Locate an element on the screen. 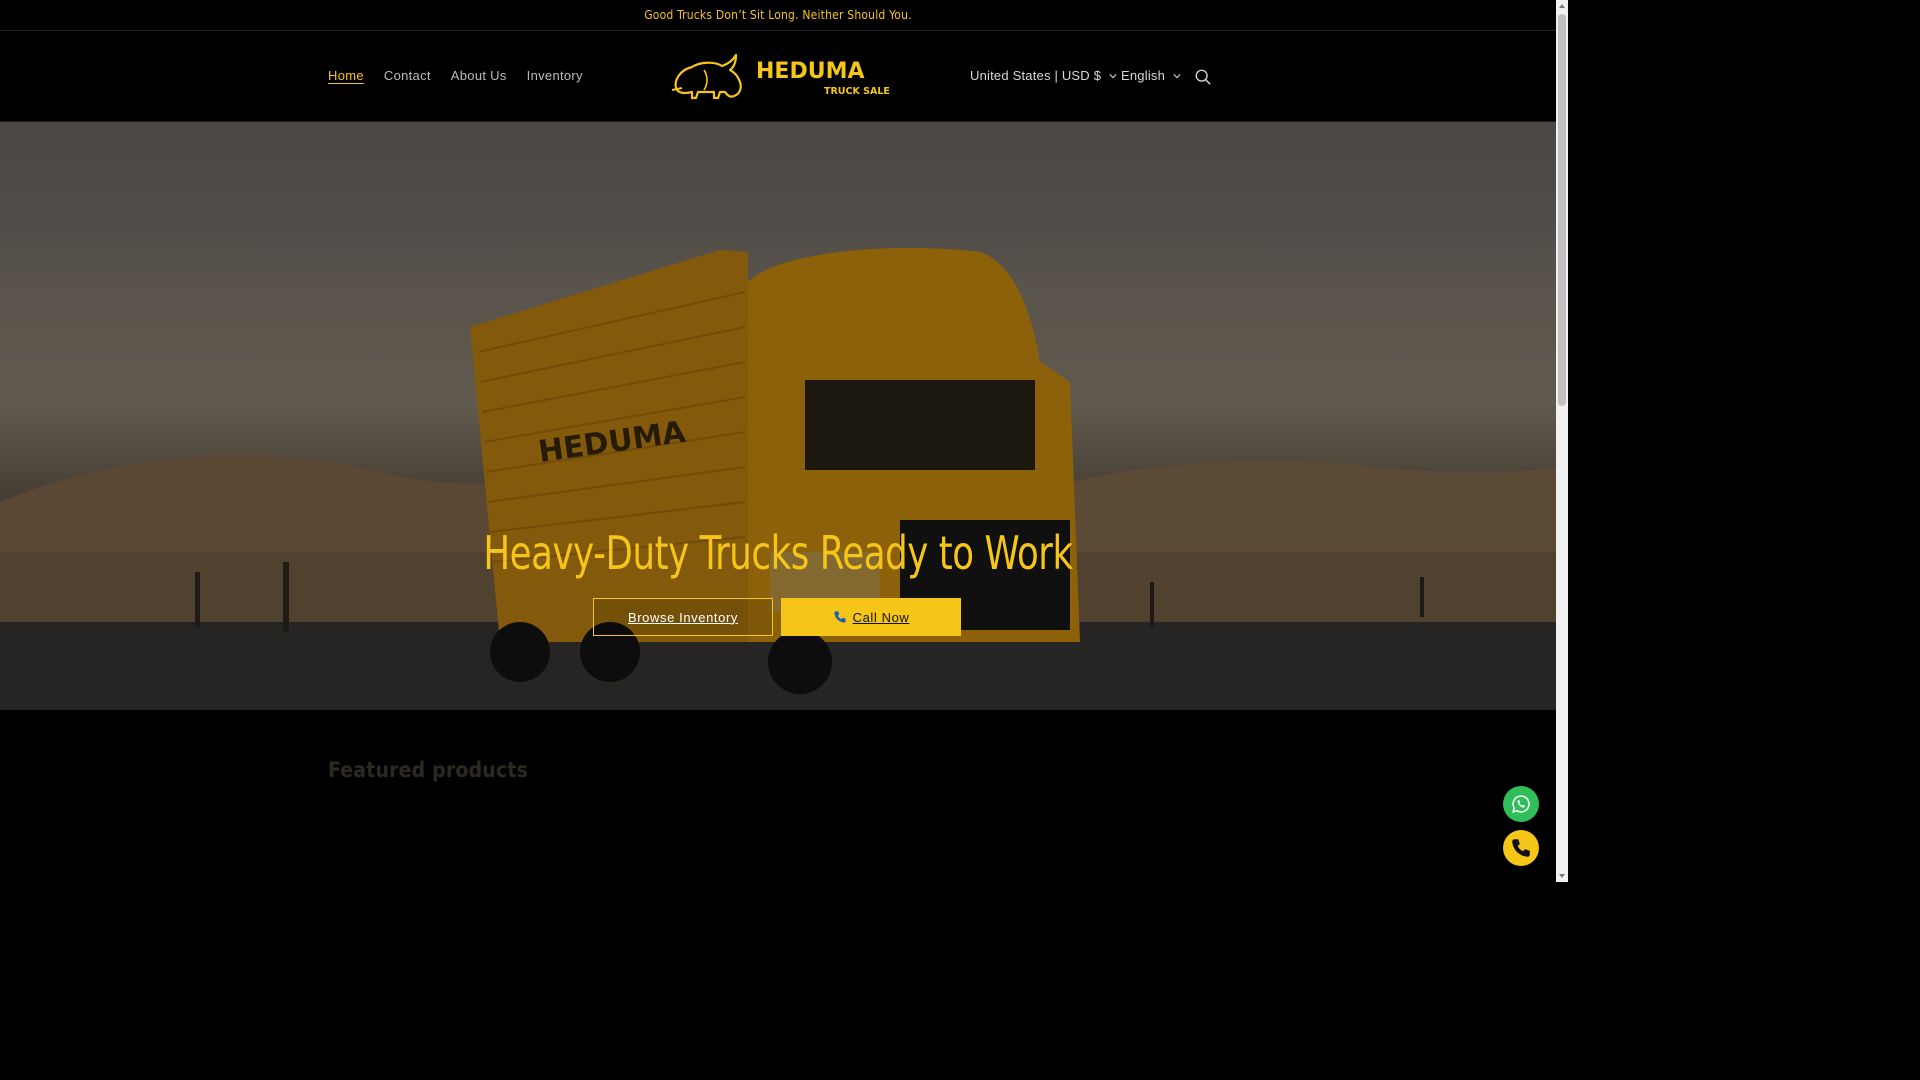 The height and width of the screenshot is (1080, 1920). hero-title: Heavy-Duty Trucks Ready to Work is located at coordinates (778, 553).